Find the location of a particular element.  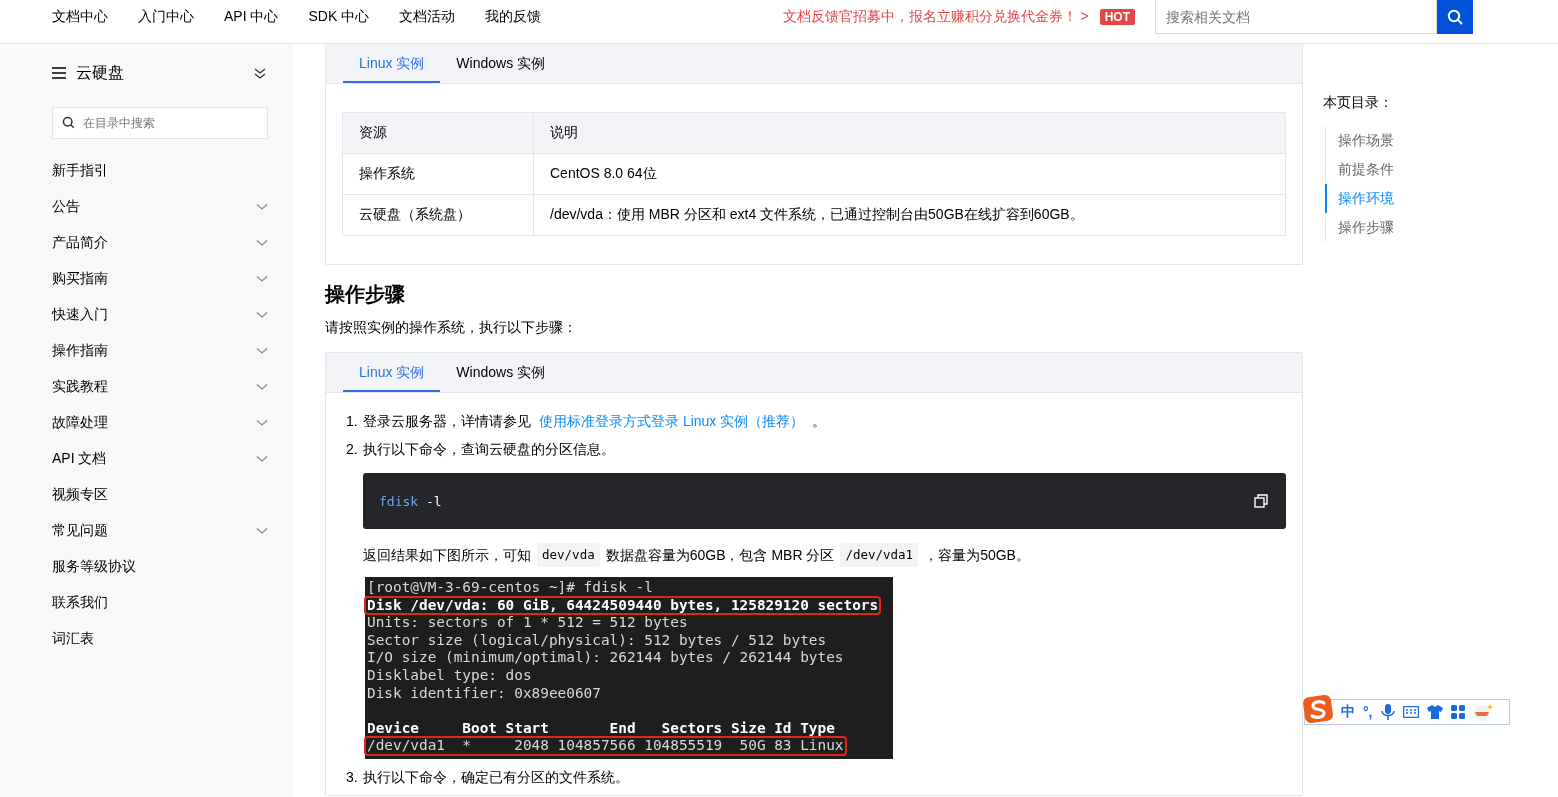

table-cell: CentOS 8.0 64位 is located at coordinates (909, 174).